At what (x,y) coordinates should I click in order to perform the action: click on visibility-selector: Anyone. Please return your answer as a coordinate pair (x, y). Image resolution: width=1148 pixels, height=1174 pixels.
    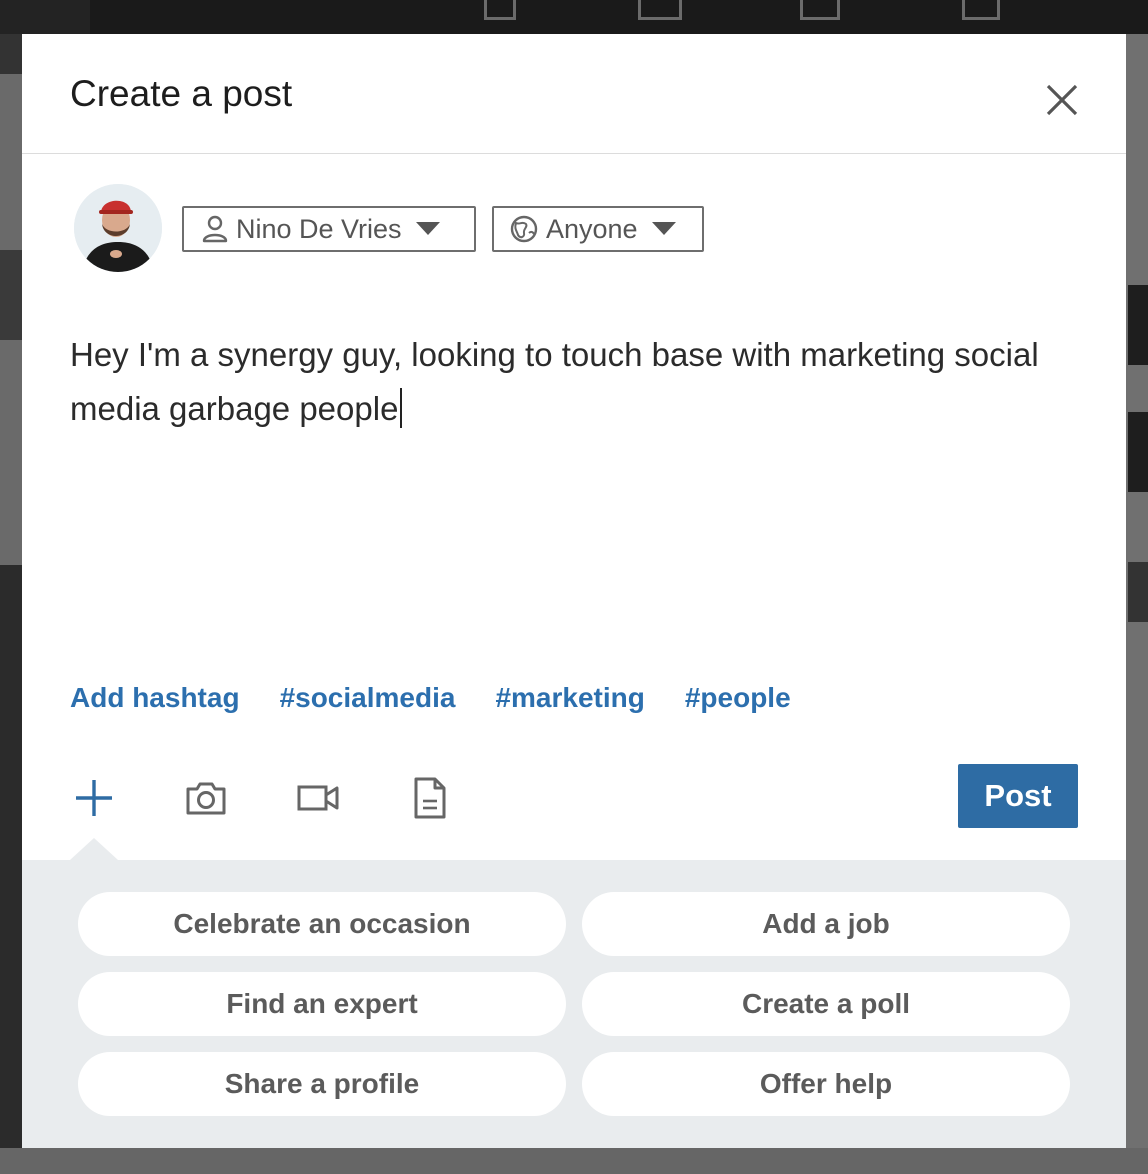
    Looking at the image, I should click on (598, 229).